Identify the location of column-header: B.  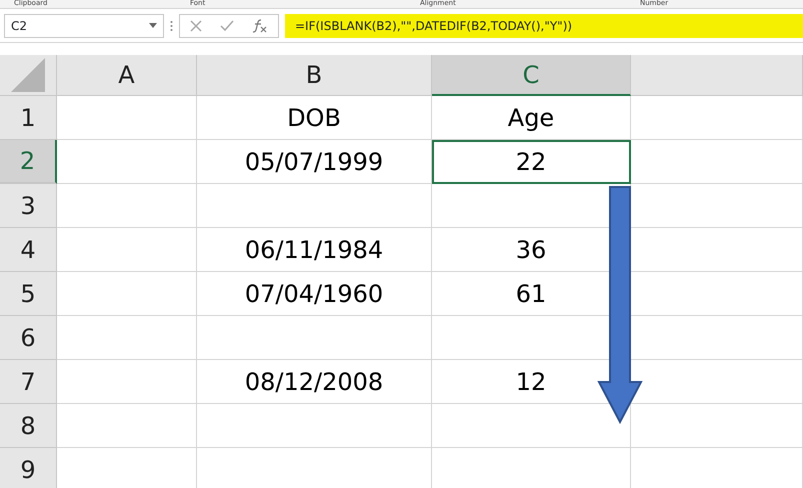
(314, 75).